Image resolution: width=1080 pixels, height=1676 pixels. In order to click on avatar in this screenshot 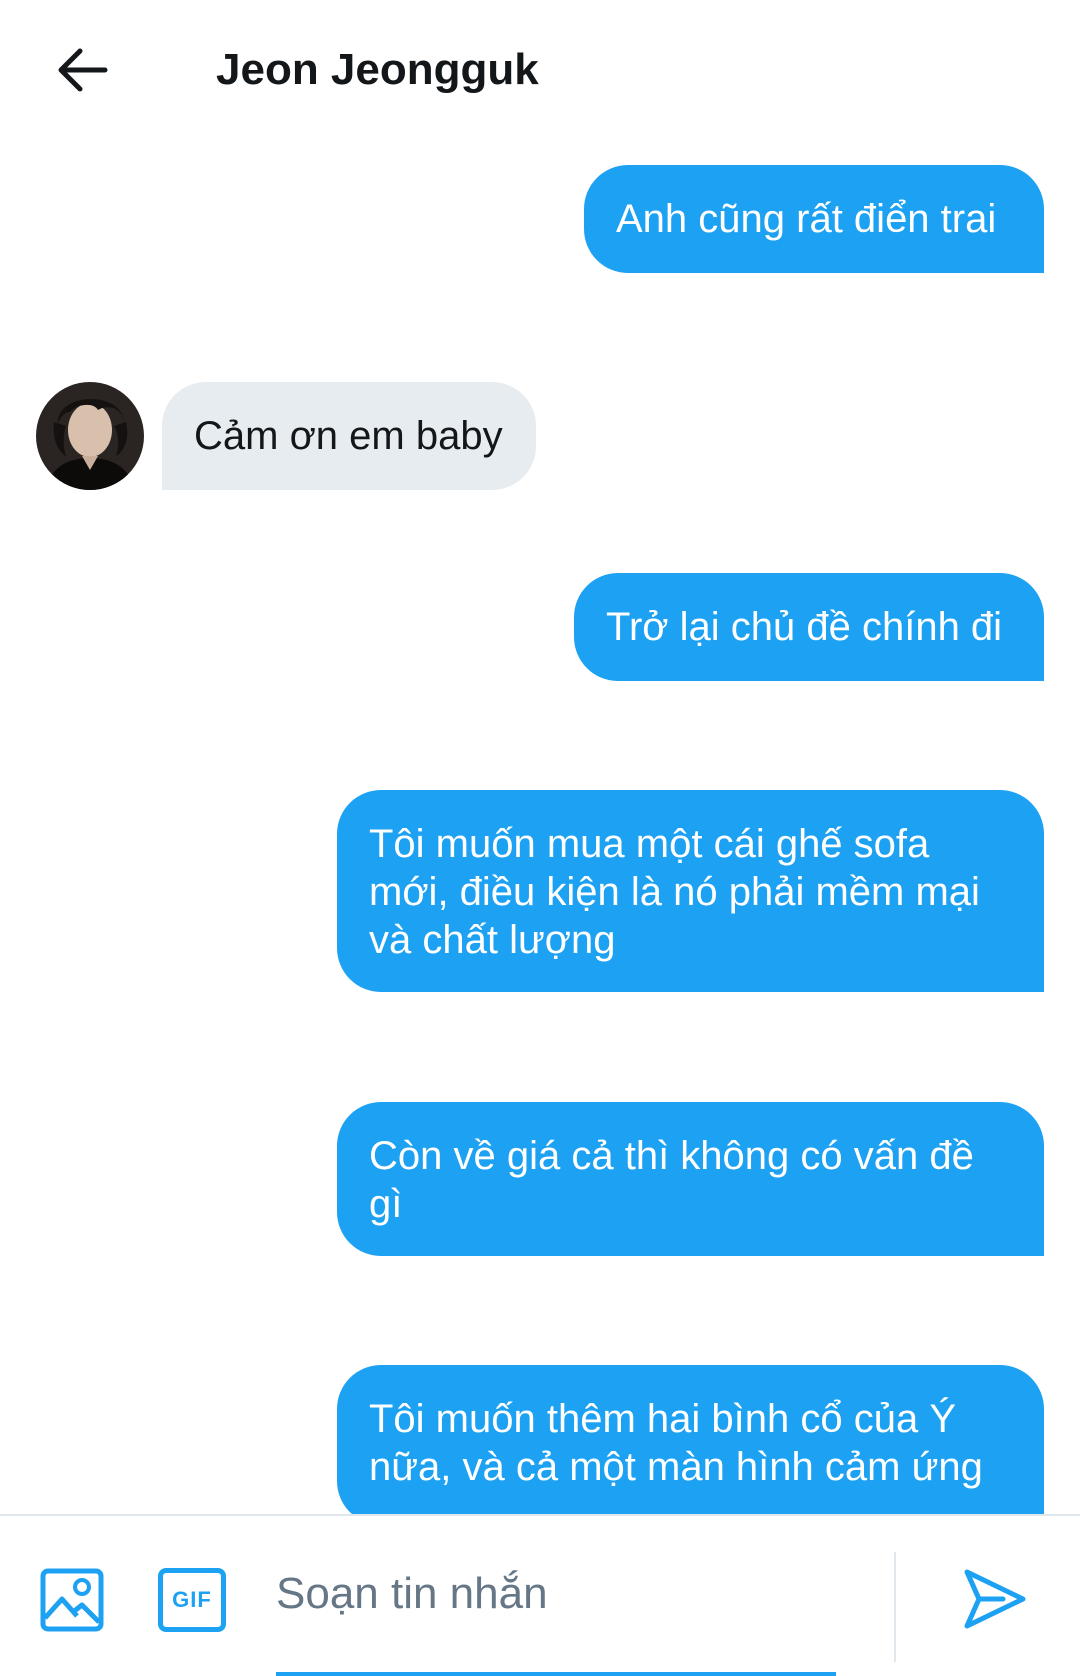, I will do `click(90, 436)`.